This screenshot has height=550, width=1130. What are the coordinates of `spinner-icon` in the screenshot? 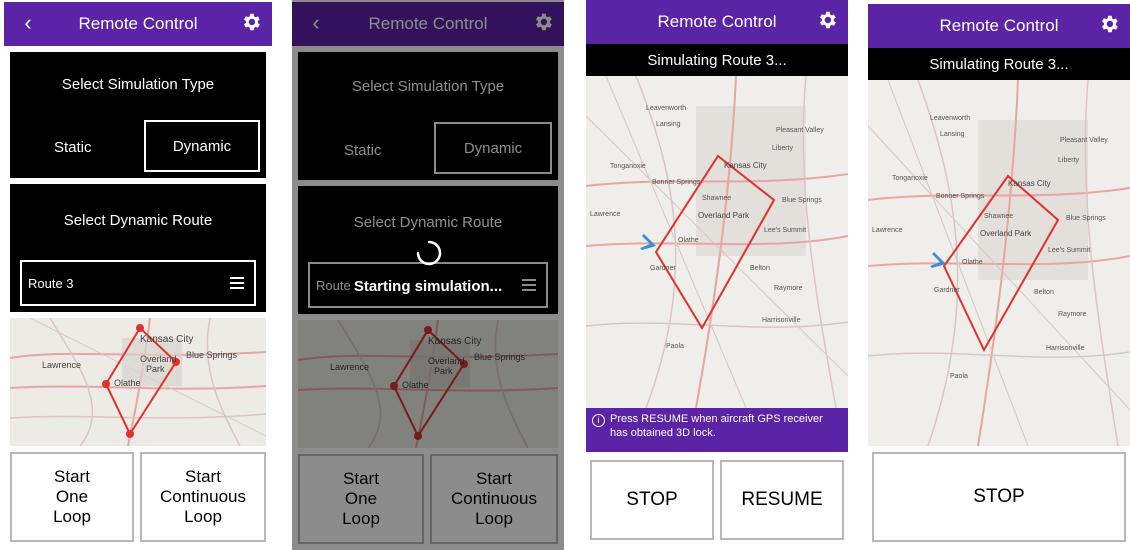 It's located at (429, 253).